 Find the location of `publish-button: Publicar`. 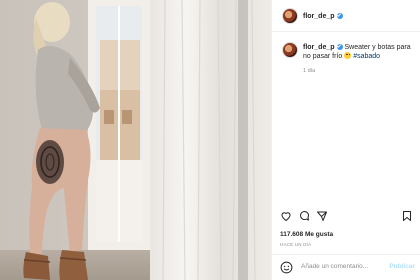

publish-button: Publicar is located at coordinates (402, 266).